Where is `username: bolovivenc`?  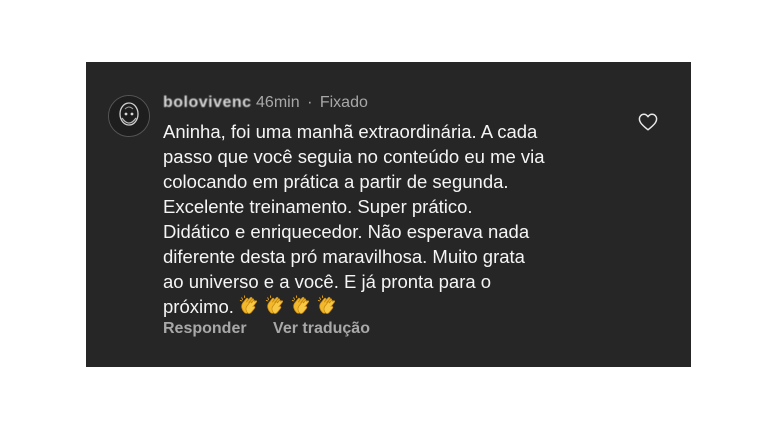
username: bolovivenc is located at coordinates (207, 102).